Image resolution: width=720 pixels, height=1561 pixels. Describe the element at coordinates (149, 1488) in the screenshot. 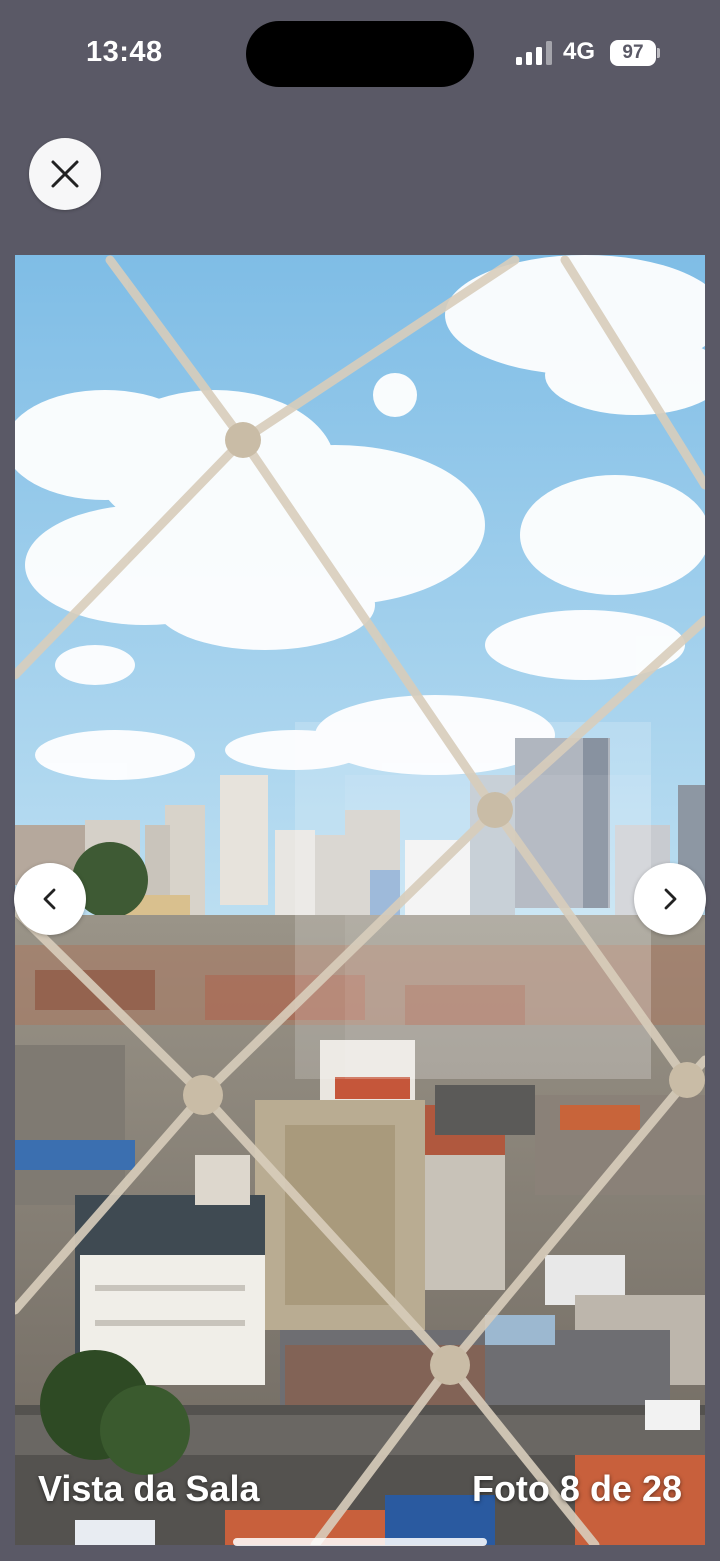

I see `photo-title: Vista da Sala` at that location.